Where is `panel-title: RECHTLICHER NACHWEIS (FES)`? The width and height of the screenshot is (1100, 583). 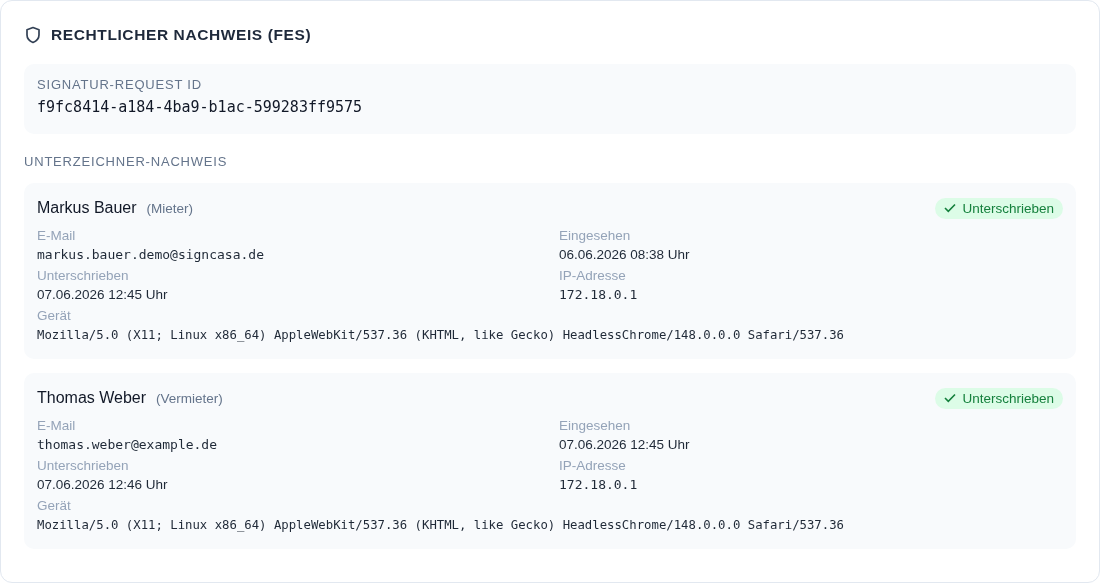
panel-title: RECHTLICHER NACHWEIS (FES) is located at coordinates (181, 35).